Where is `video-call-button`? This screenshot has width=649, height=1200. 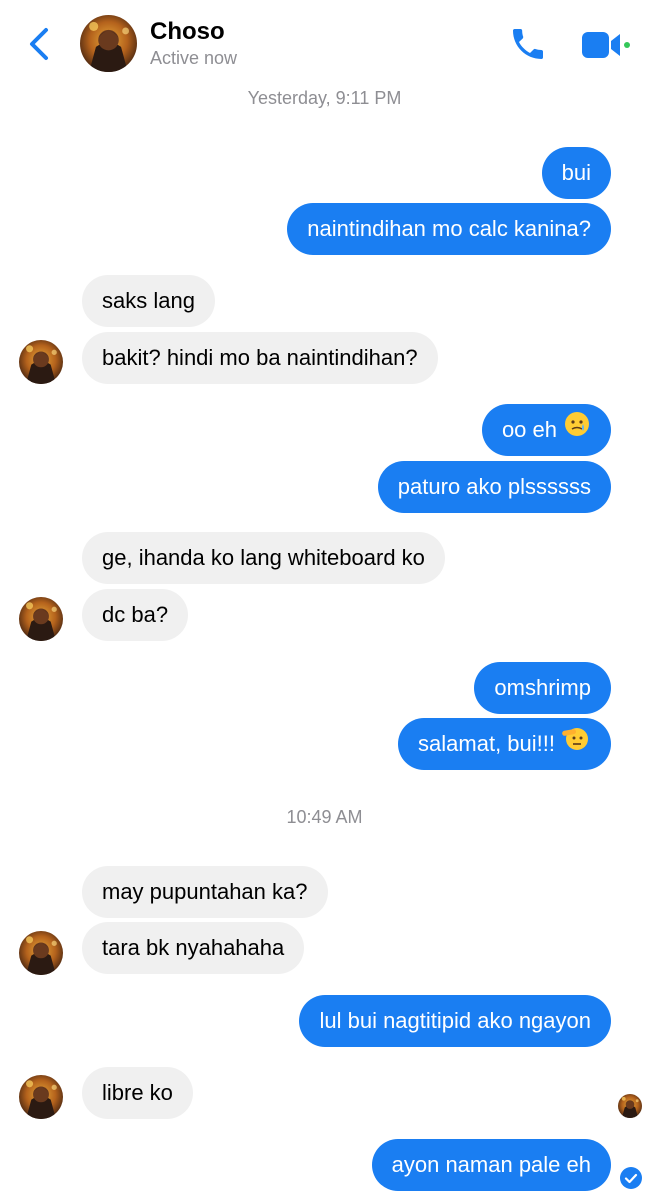 video-call-button is located at coordinates (605, 45).